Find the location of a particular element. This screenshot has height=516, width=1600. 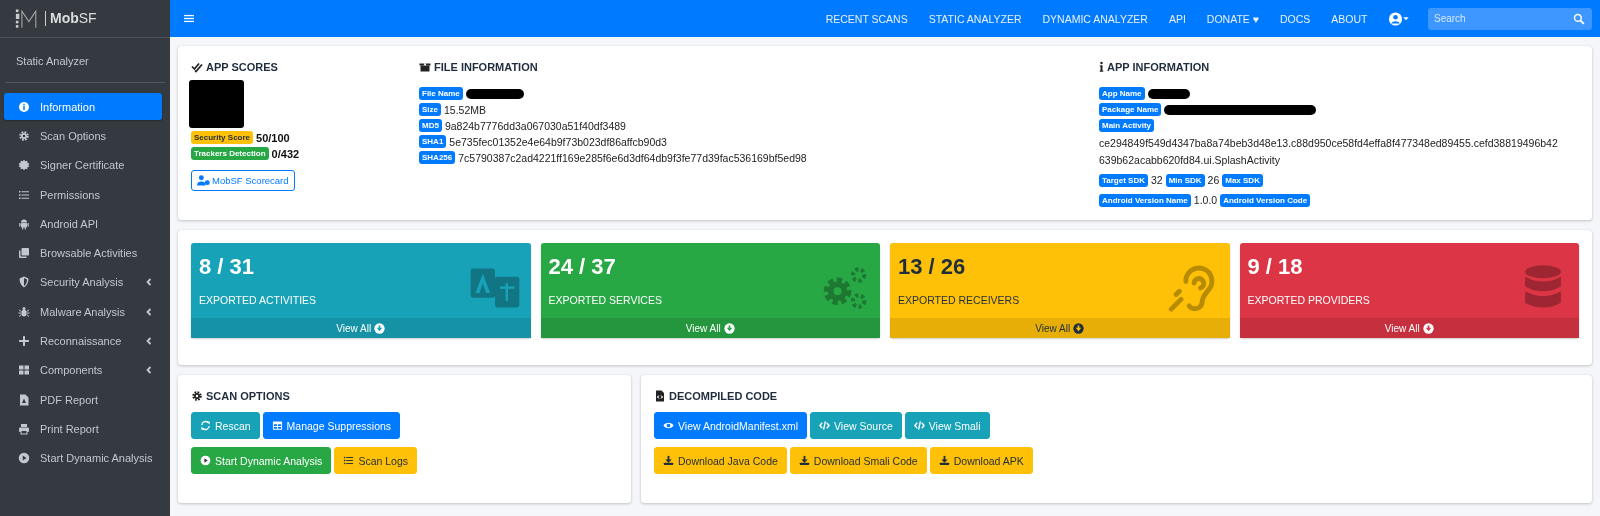

field-label: Target SDK is located at coordinates (1123, 180).